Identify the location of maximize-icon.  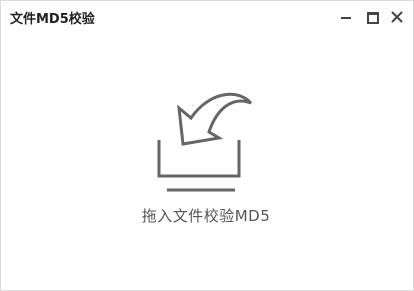
(373, 18).